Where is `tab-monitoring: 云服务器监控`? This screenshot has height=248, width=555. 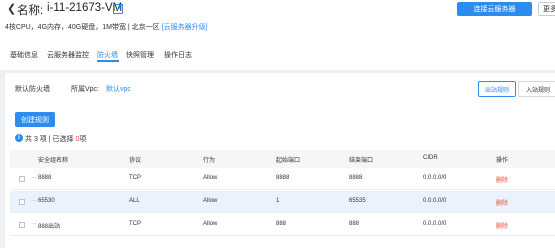 tab-monitoring: 云服务器监控 is located at coordinates (68, 55).